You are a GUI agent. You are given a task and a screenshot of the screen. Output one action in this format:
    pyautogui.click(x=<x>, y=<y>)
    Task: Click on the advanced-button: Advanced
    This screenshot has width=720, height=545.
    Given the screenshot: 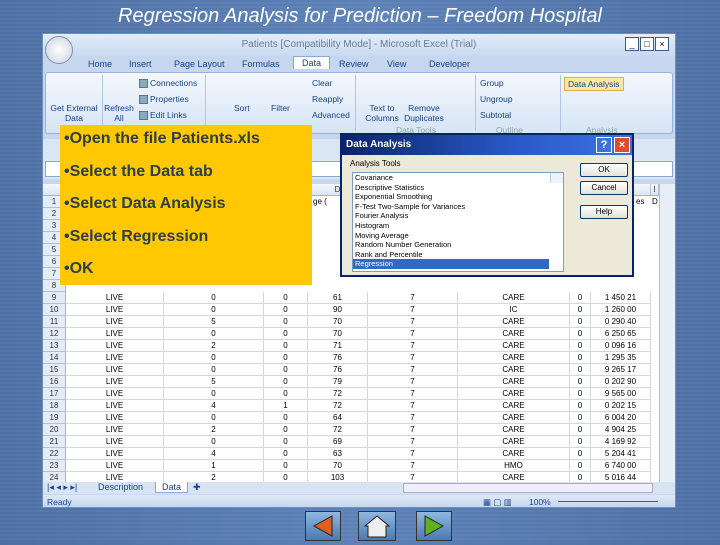 What is the action you would take?
    pyautogui.click(x=331, y=115)
    